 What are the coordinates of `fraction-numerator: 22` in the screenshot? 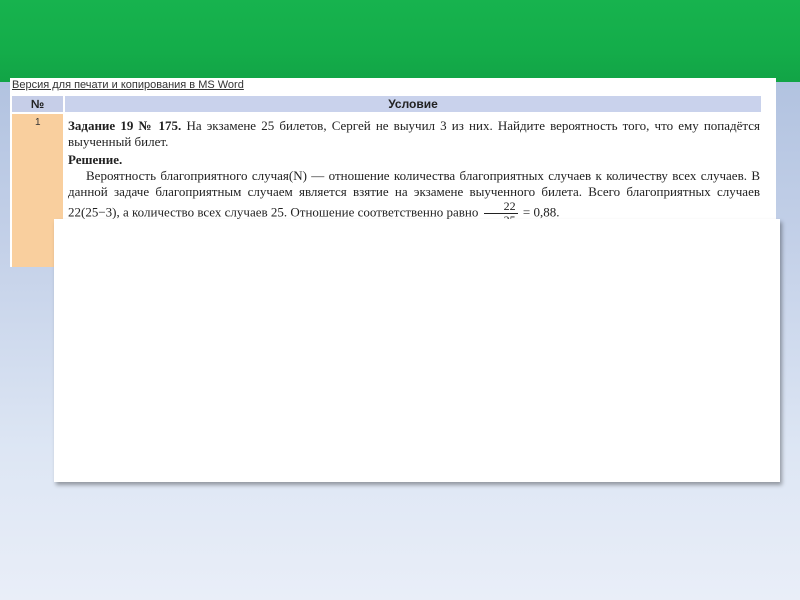 It's located at (500, 207).